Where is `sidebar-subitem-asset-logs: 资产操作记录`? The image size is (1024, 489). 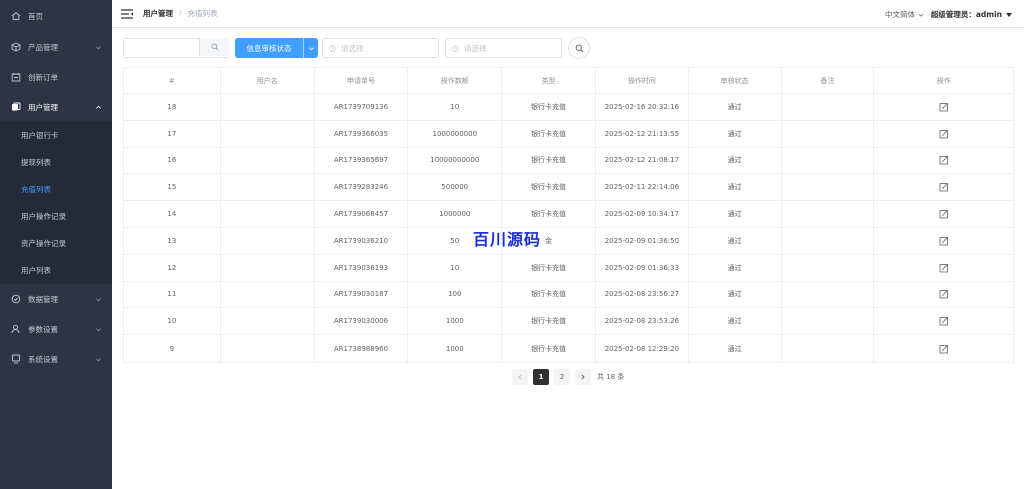
sidebar-subitem-asset-logs: 资产操作记录 is located at coordinates (56, 243).